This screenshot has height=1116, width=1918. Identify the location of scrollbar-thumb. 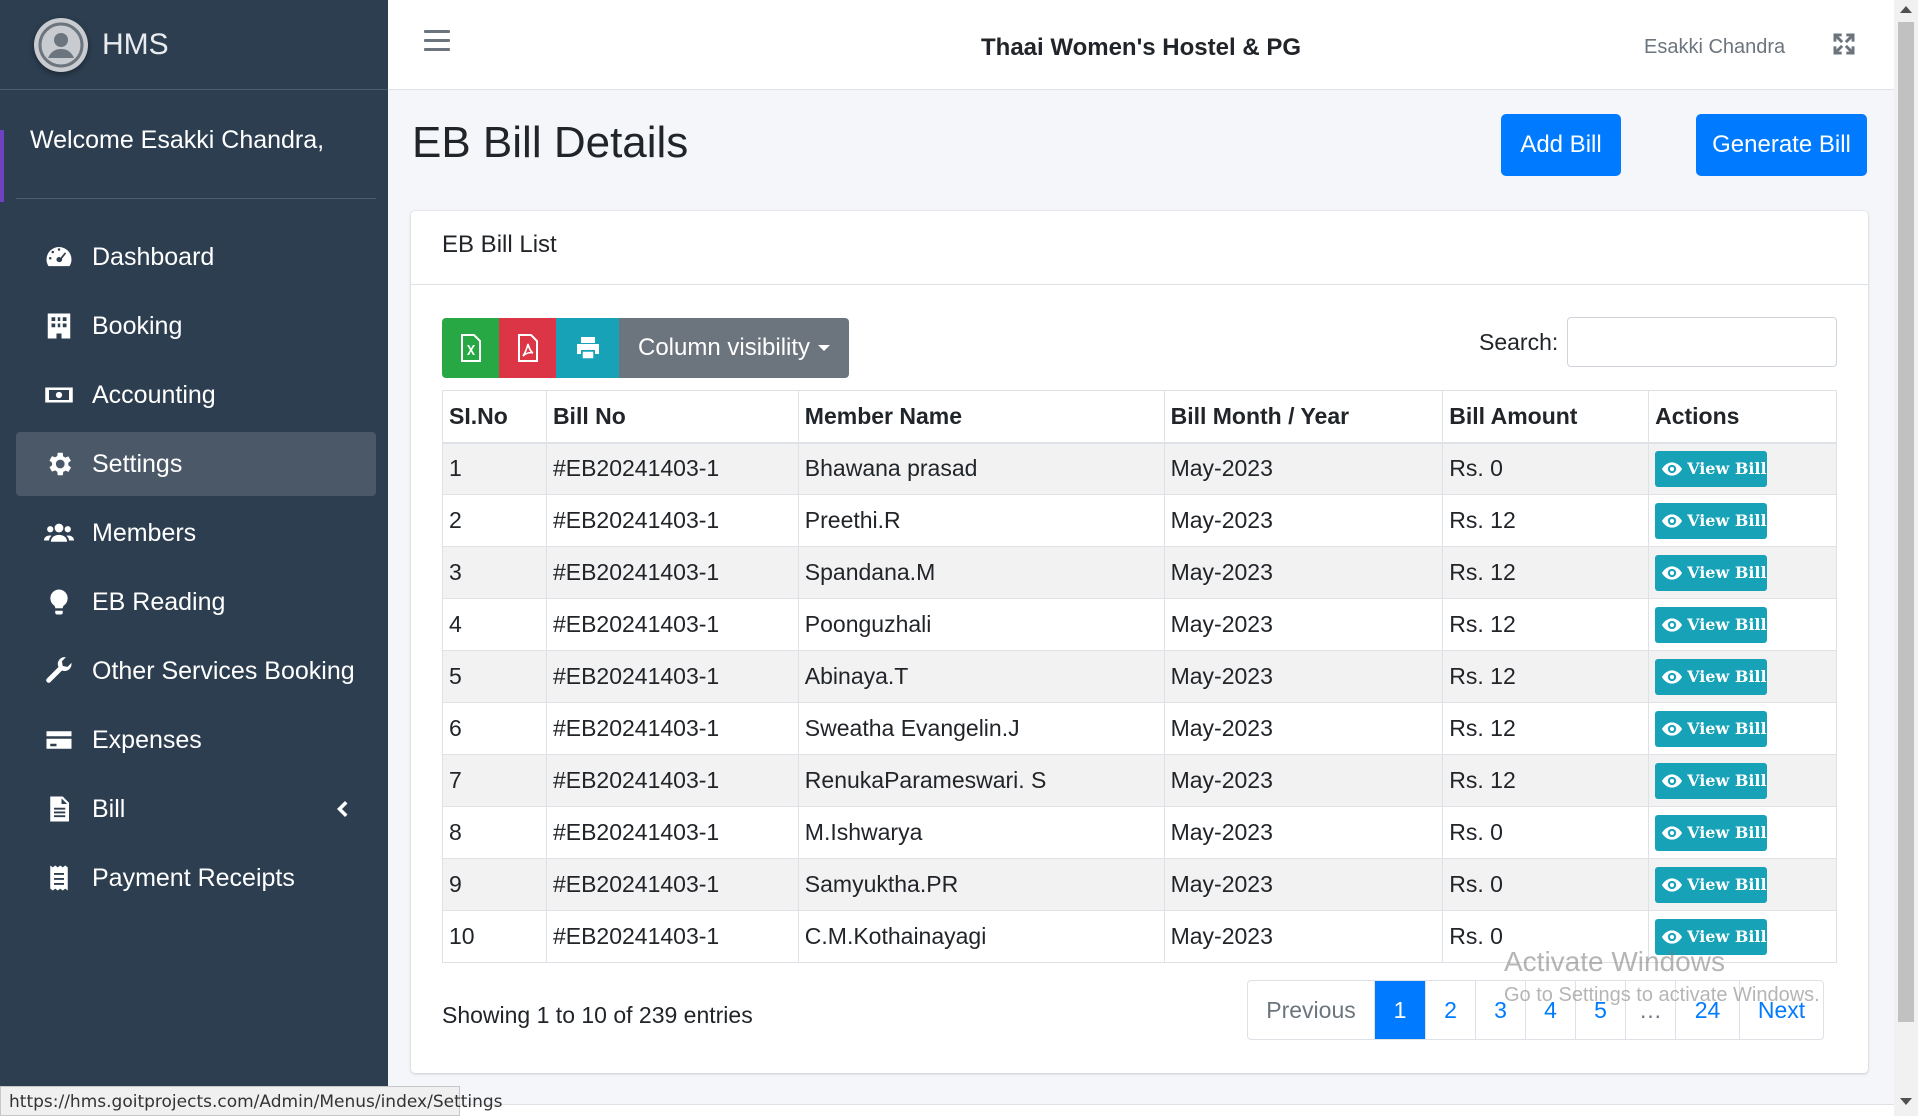
(1906, 522).